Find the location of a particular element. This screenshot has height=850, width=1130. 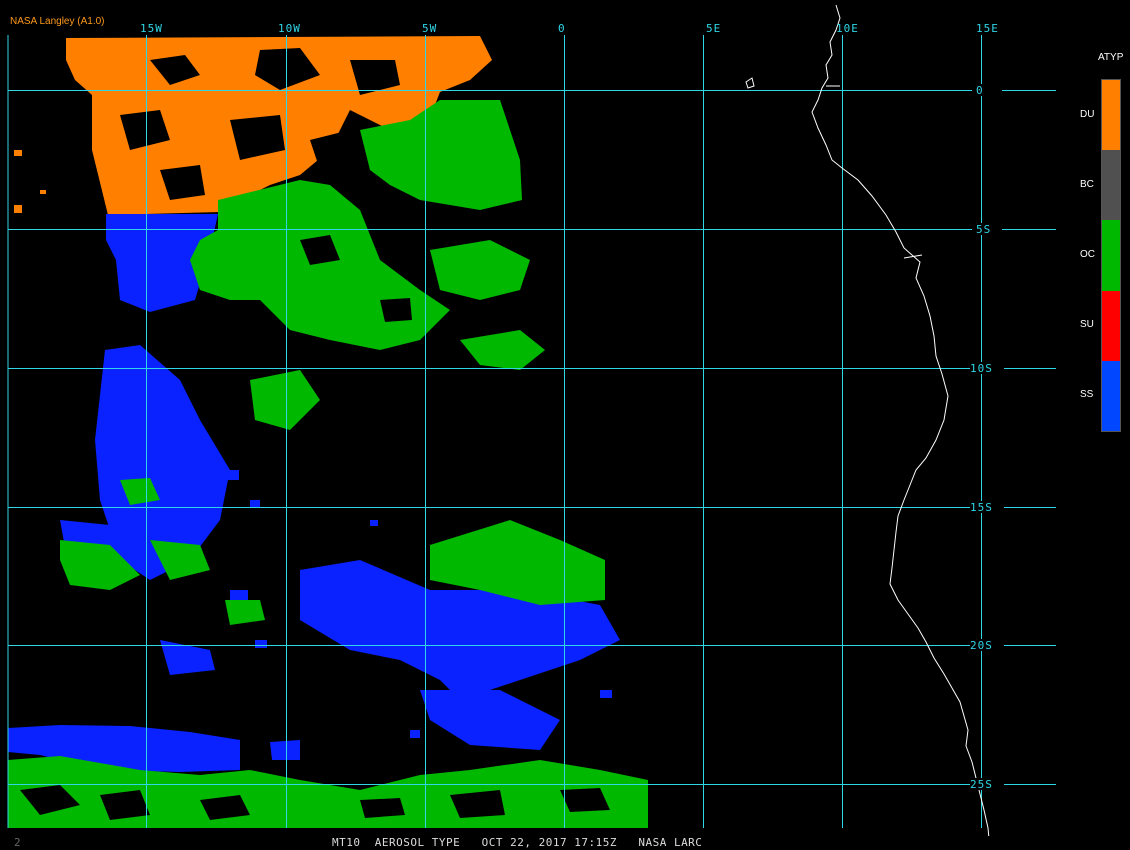

legend-title: ATYP is located at coordinates (1111, 57).